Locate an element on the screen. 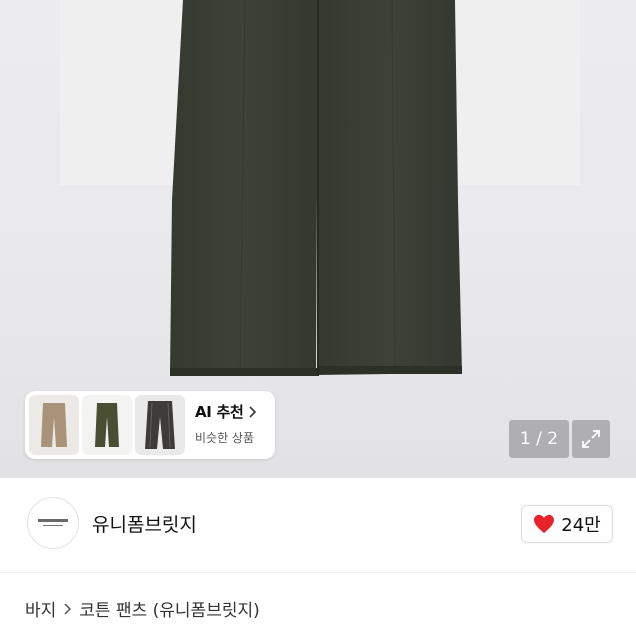  breadcrumb-item-subcategory: 코튼 팬츠 (유니폼브릿지) is located at coordinates (169, 608).